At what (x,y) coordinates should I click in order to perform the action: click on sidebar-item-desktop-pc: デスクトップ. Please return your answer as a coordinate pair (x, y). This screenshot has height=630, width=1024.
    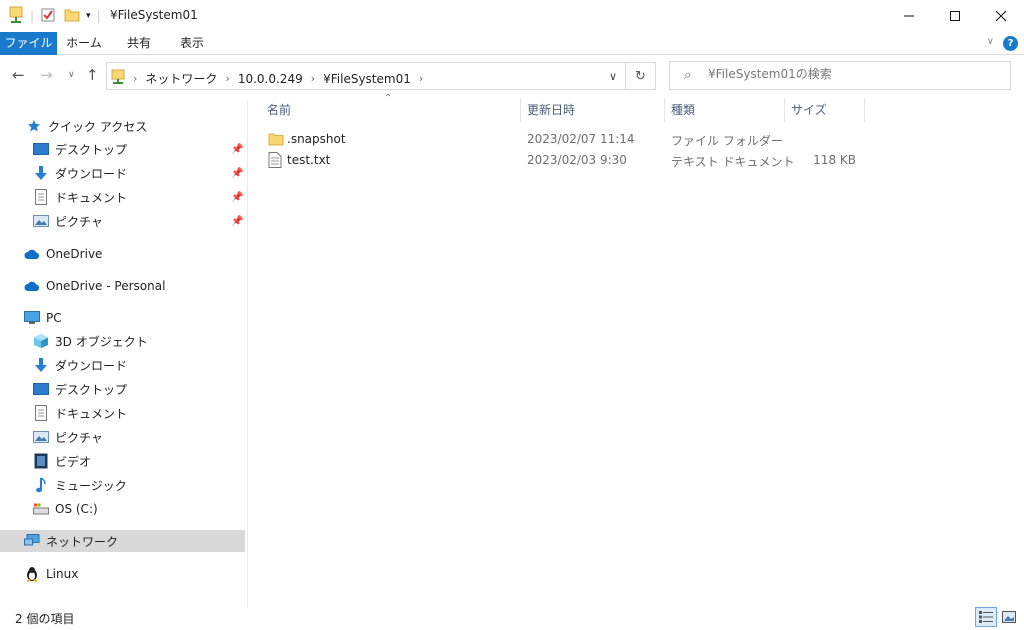
    Looking at the image, I should click on (80, 389).